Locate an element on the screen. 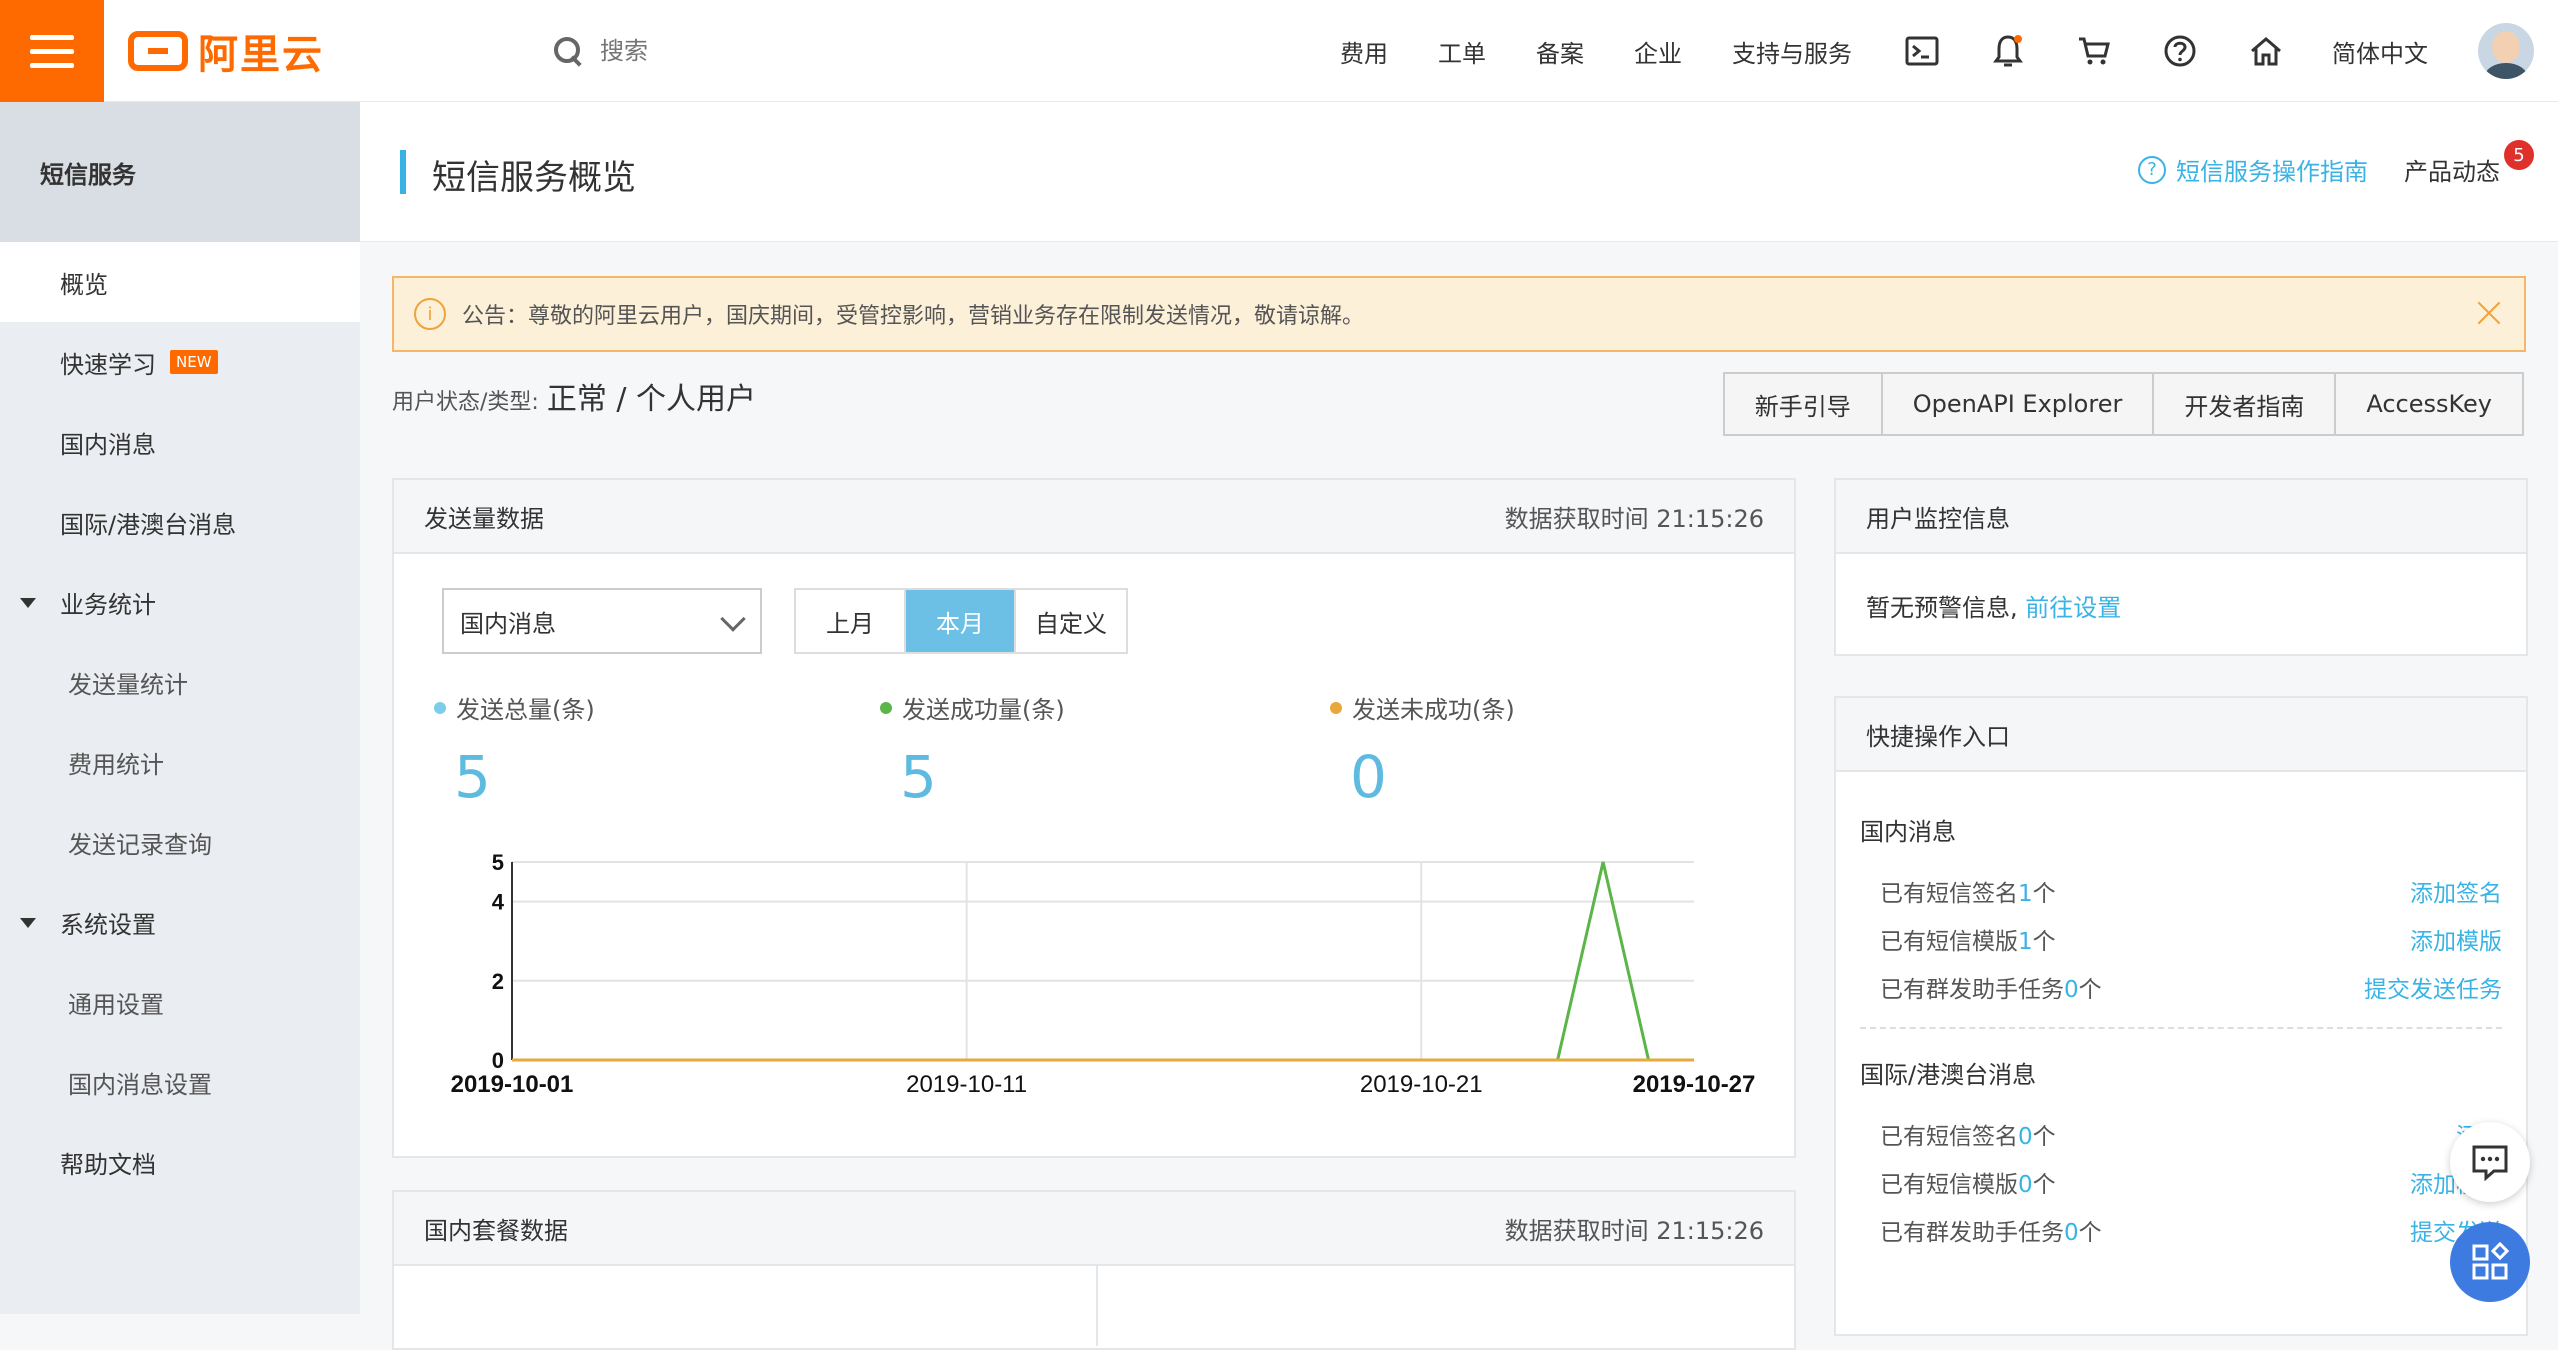 The height and width of the screenshot is (1350, 2558). nav-support: 支持与服务 is located at coordinates (1792, 51).